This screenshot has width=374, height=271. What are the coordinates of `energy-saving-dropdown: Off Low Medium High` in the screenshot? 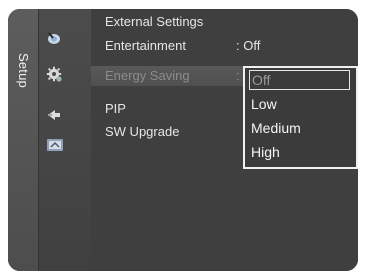 It's located at (300, 117).